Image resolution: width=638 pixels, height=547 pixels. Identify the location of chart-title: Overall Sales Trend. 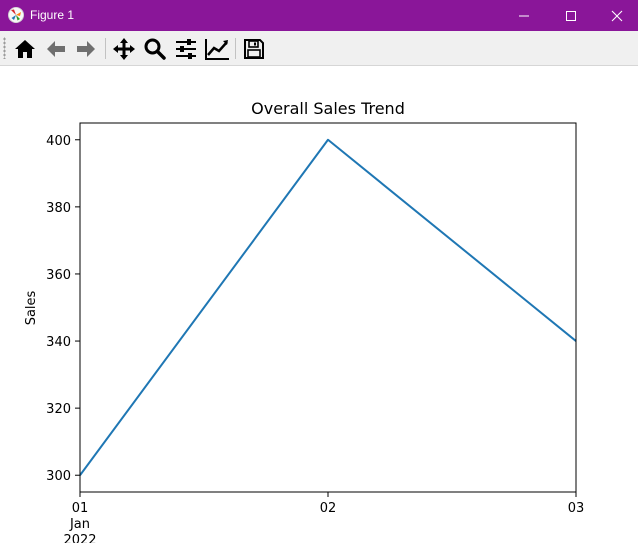
(328, 108).